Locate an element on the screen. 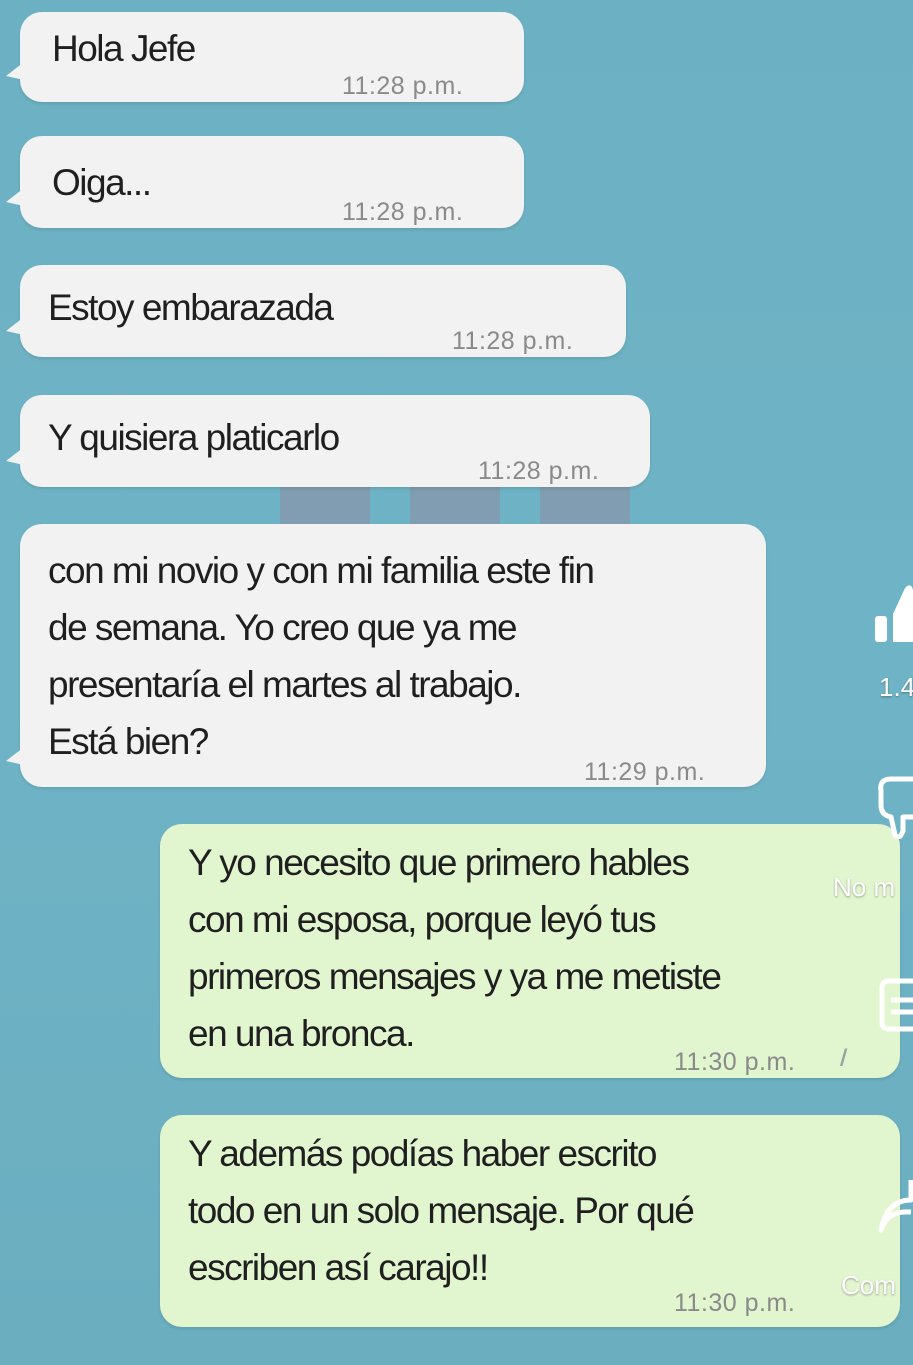  thumbs-up-icon is located at coordinates (893, 612).